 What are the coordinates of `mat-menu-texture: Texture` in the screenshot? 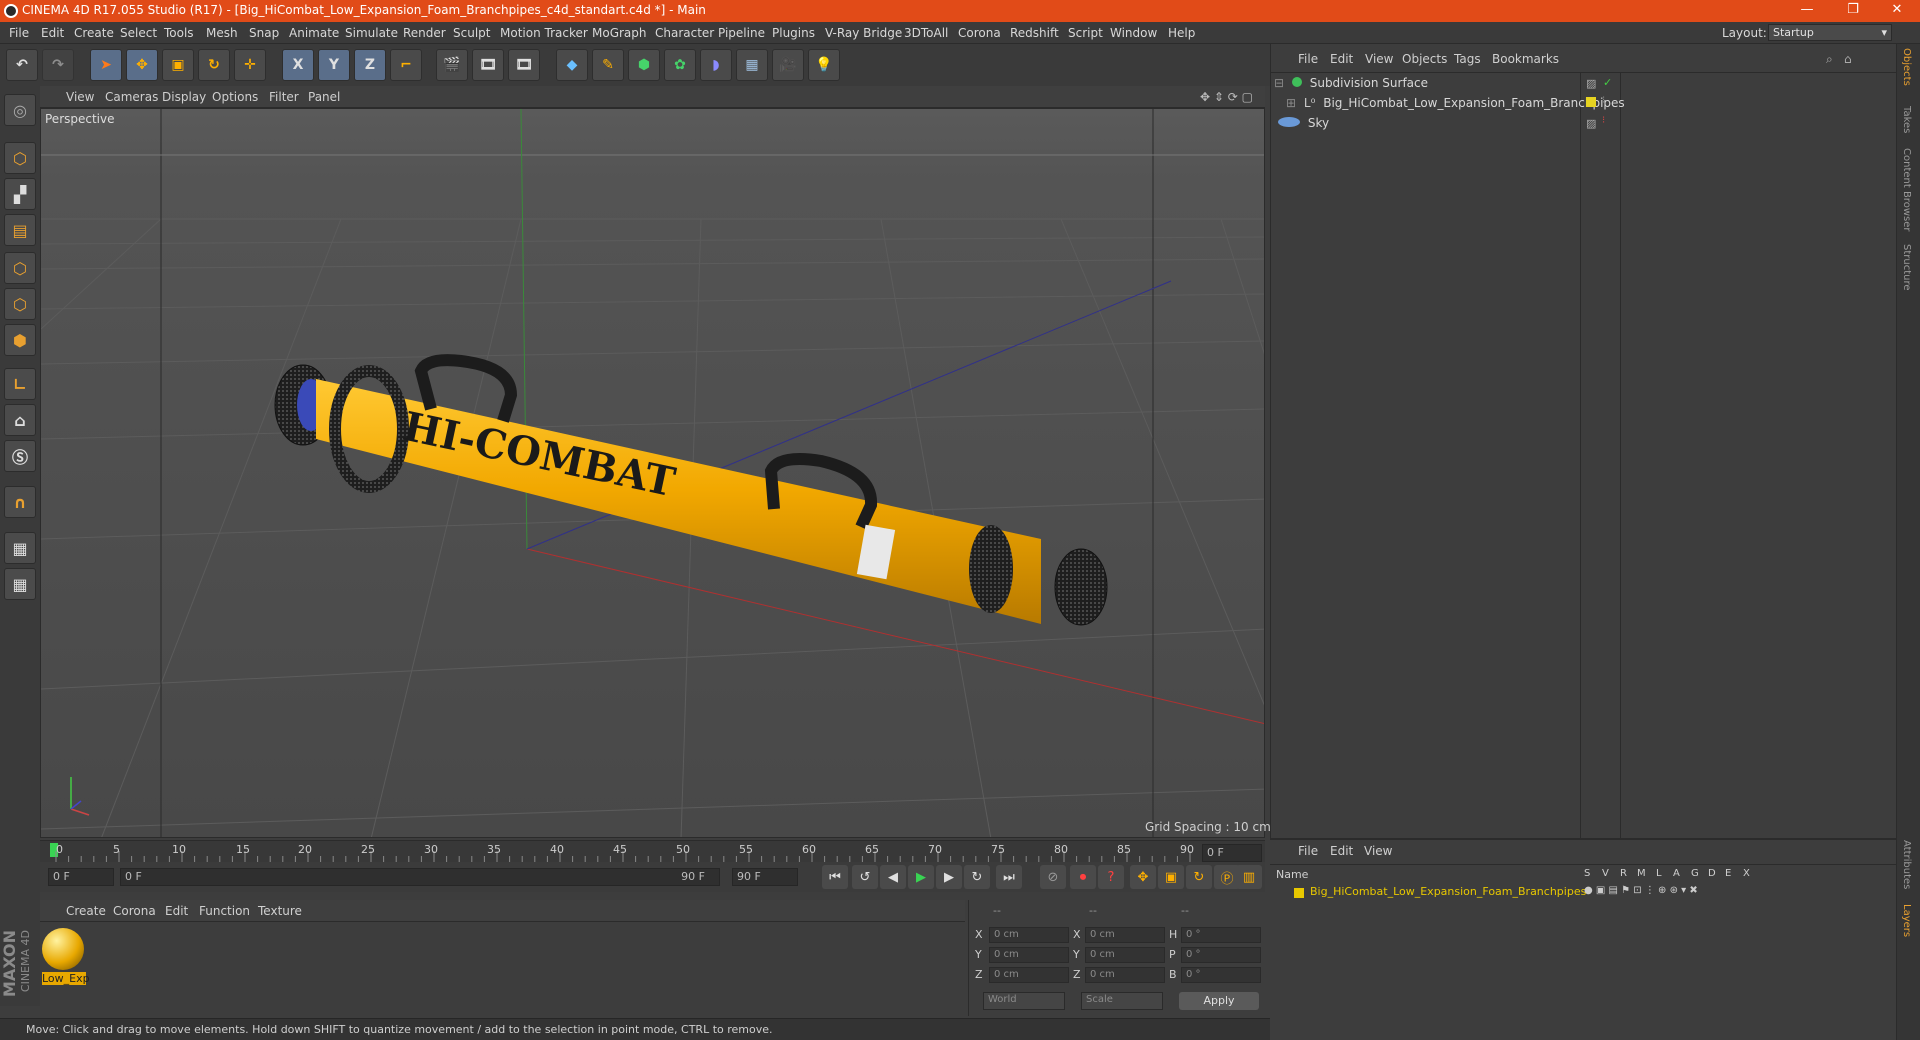 It's located at (280, 911).